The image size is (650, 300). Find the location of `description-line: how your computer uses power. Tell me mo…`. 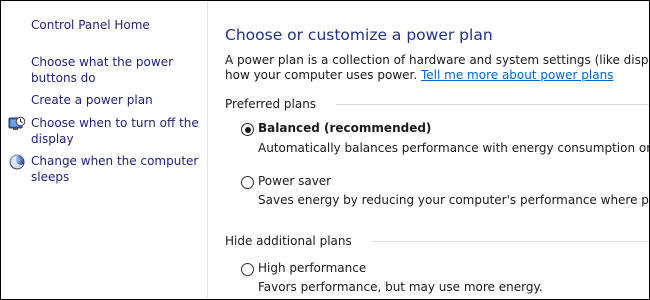

description-line: how your computer uses power. Tell me mo… is located at coordinates (419, 75).